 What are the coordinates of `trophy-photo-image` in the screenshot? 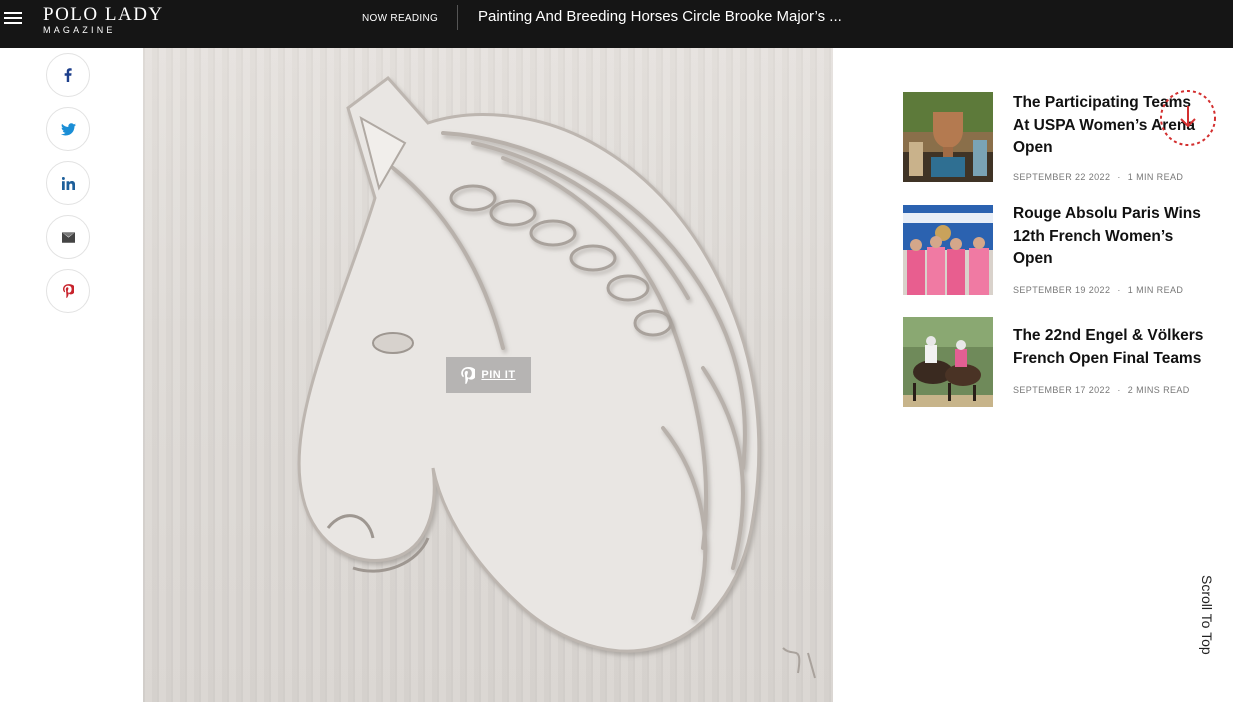 It's located at (948, 137).